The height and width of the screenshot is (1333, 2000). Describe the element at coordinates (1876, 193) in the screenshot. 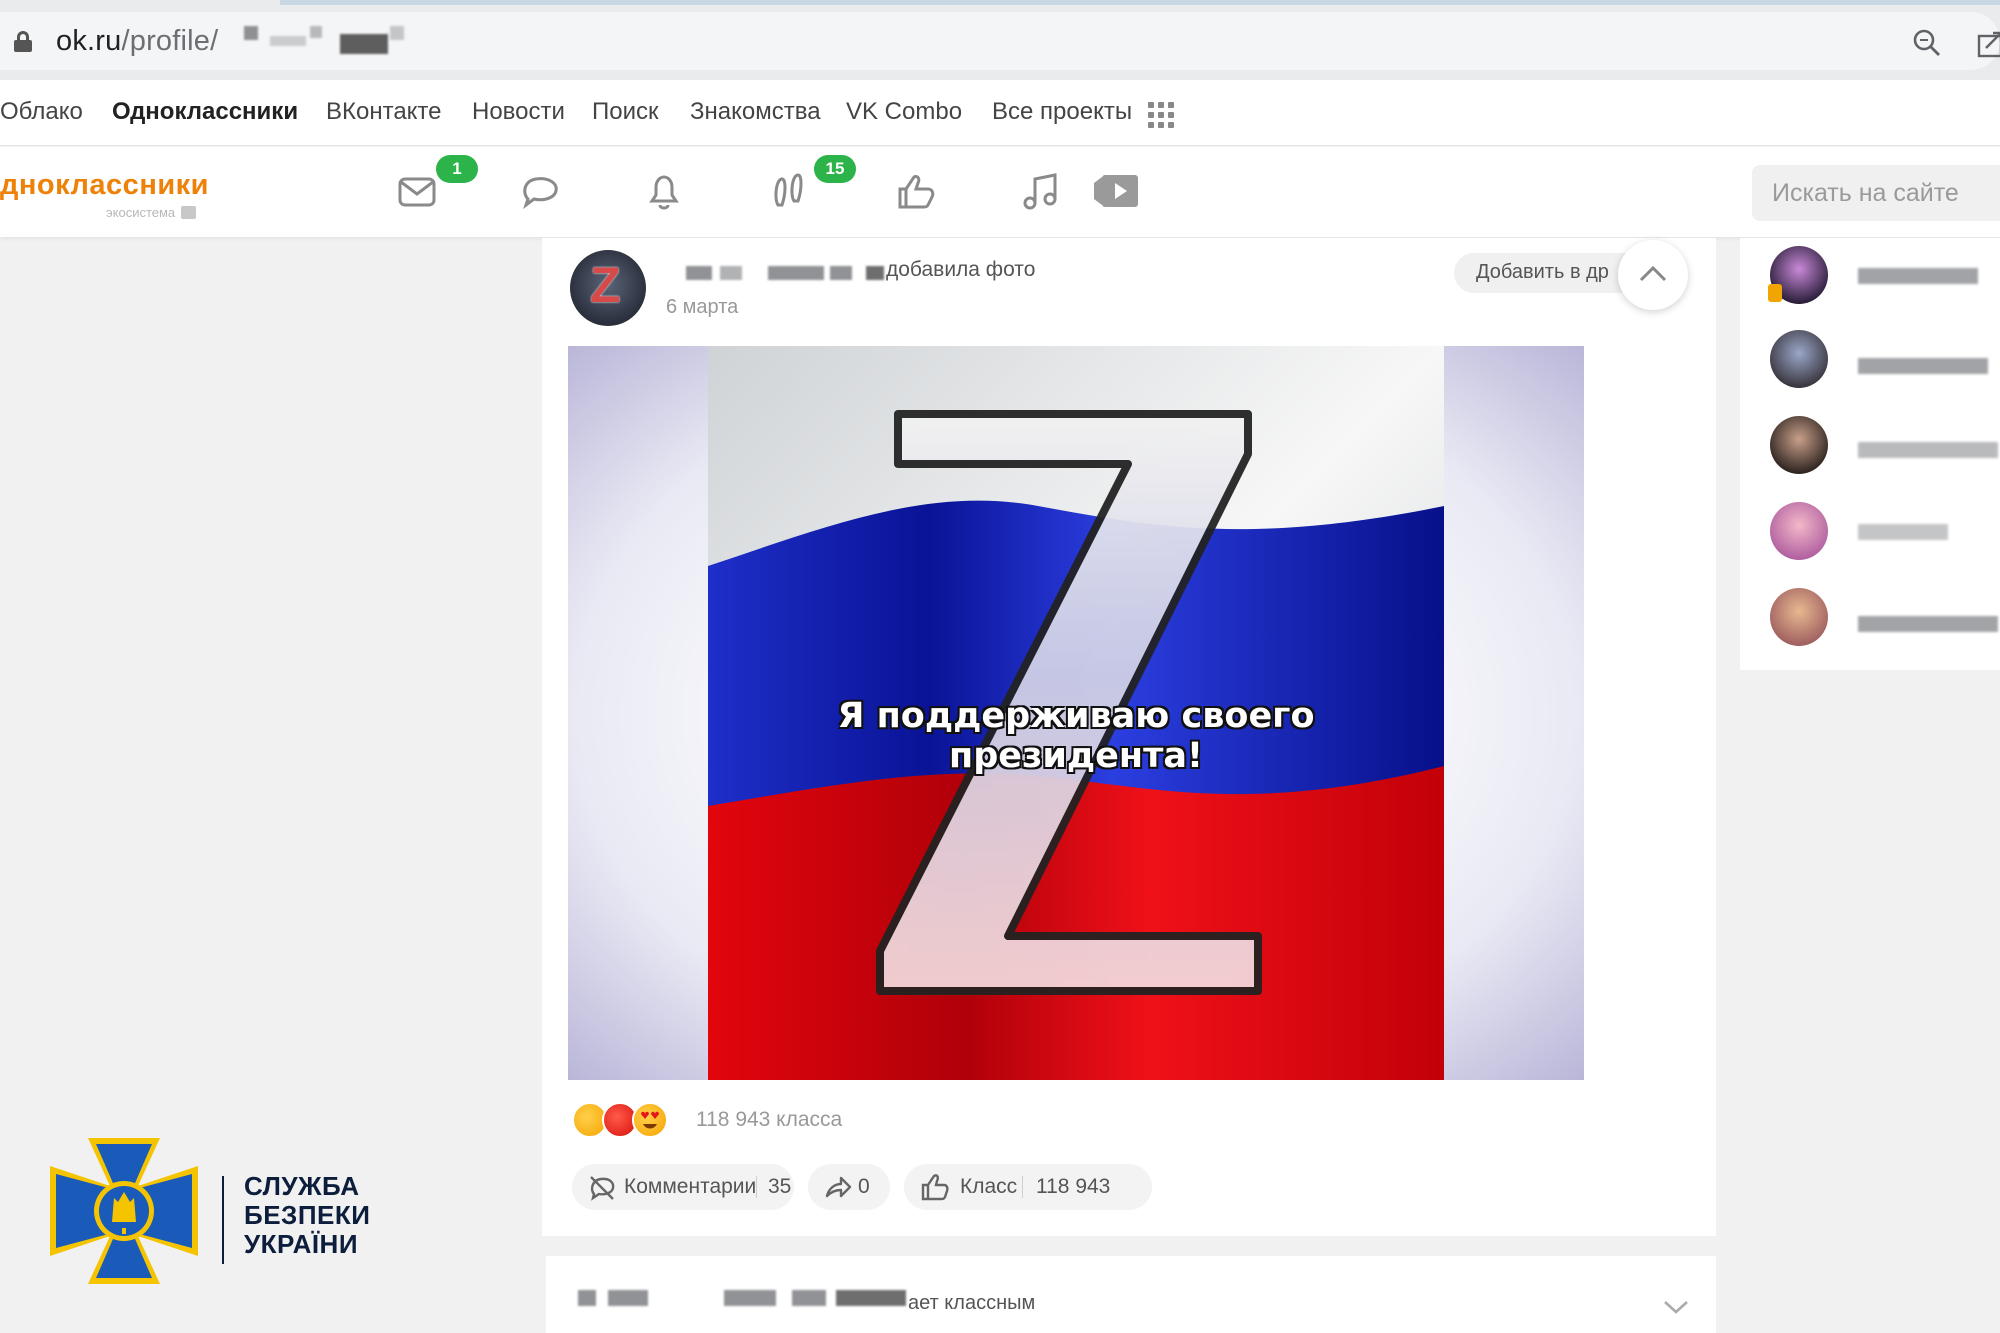

I see `site-search-input` at that location.